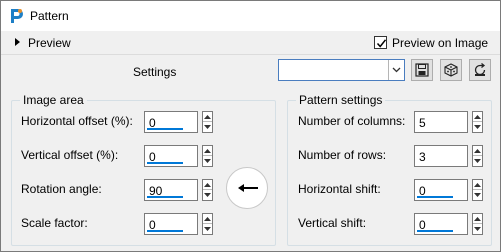 The height and width of the screenshot is (252, 501). Describe the element at coordinates (70, 155) in the screenshot. I see `vertical-offset-label: Vertical offset (%):` at that location.